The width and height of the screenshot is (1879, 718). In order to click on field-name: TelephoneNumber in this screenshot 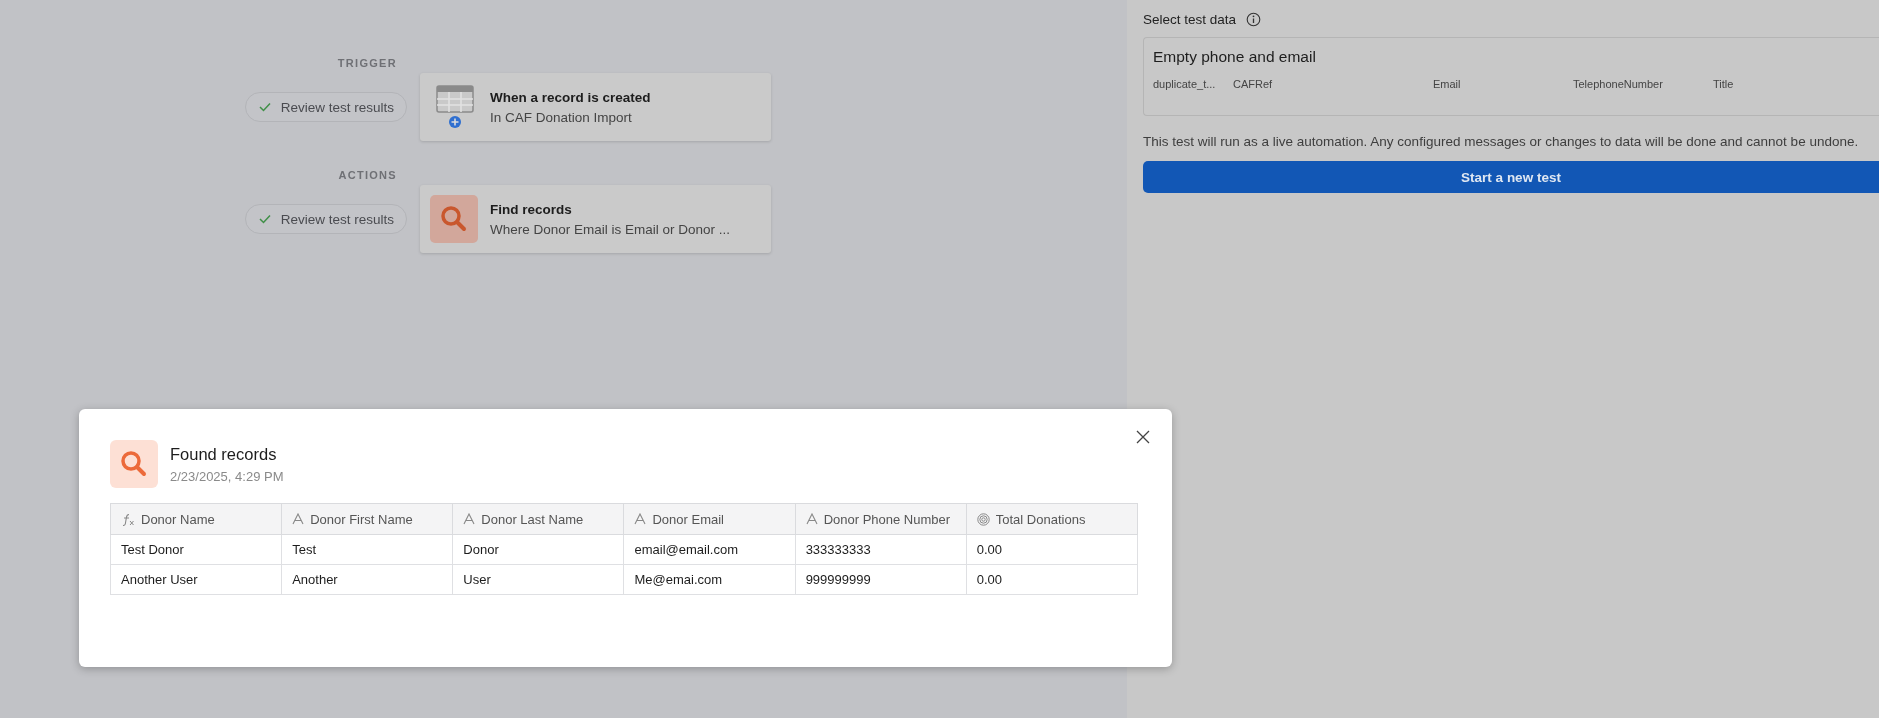, I will do `click(1618, 84)`.